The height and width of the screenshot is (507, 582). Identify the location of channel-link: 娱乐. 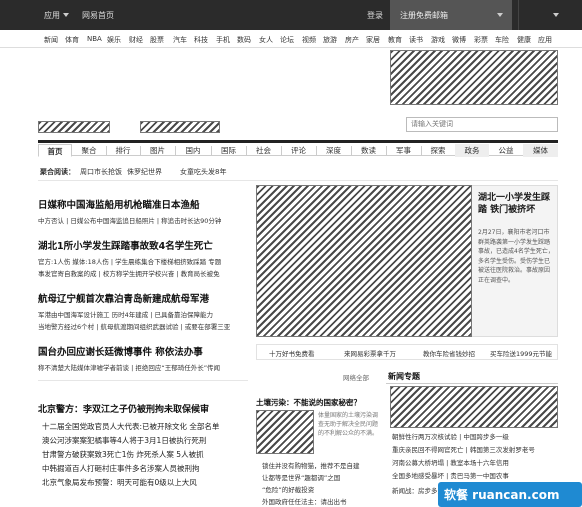
(114, 40).